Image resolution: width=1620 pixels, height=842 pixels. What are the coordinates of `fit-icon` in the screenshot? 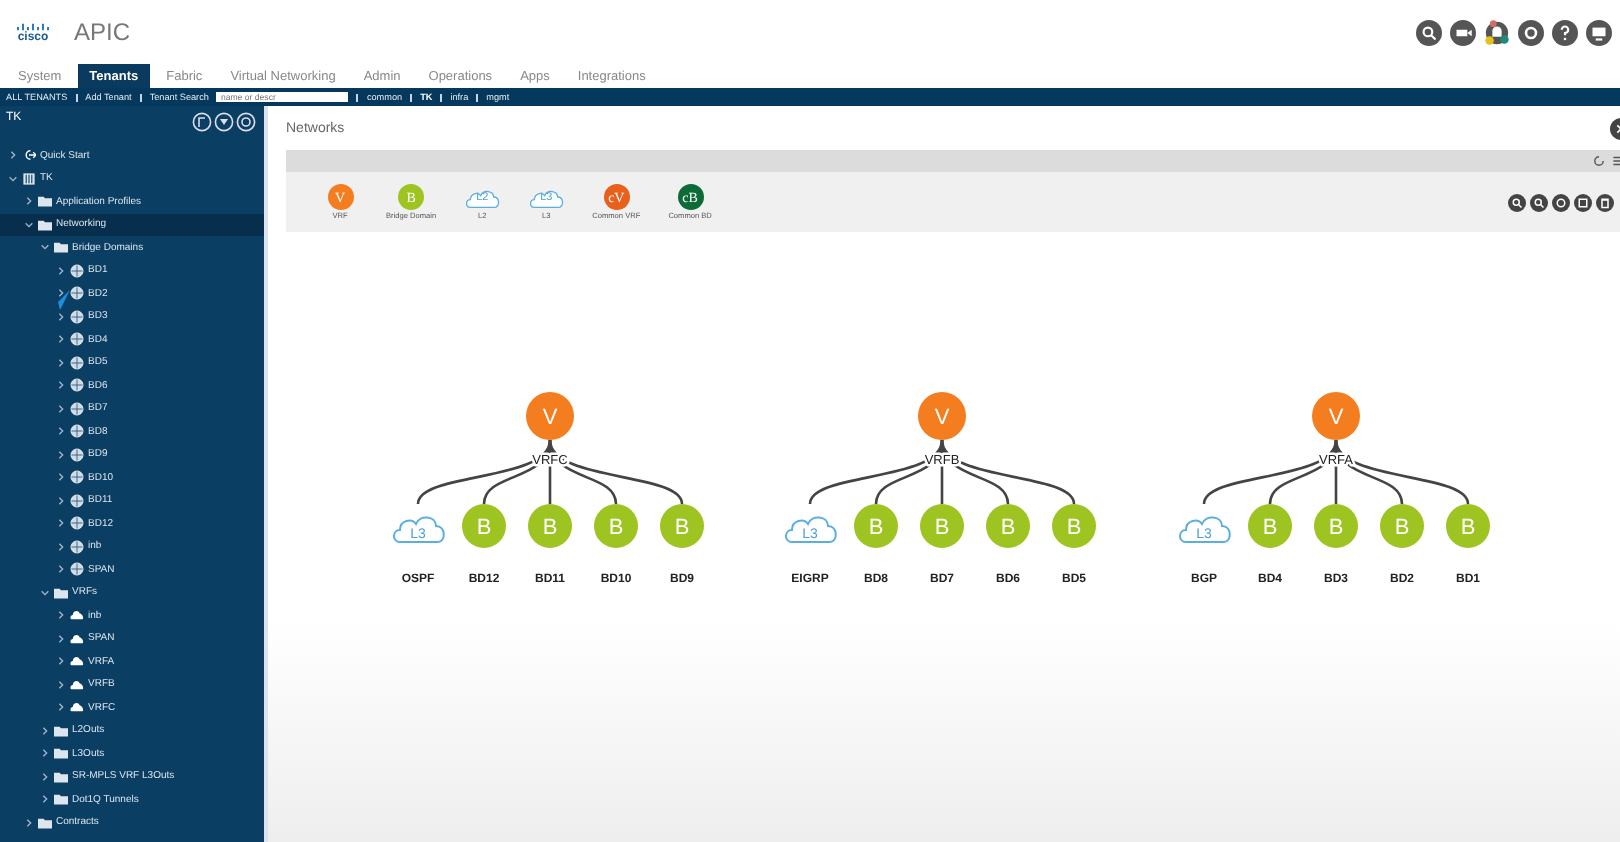 It's located at (1561, 202).